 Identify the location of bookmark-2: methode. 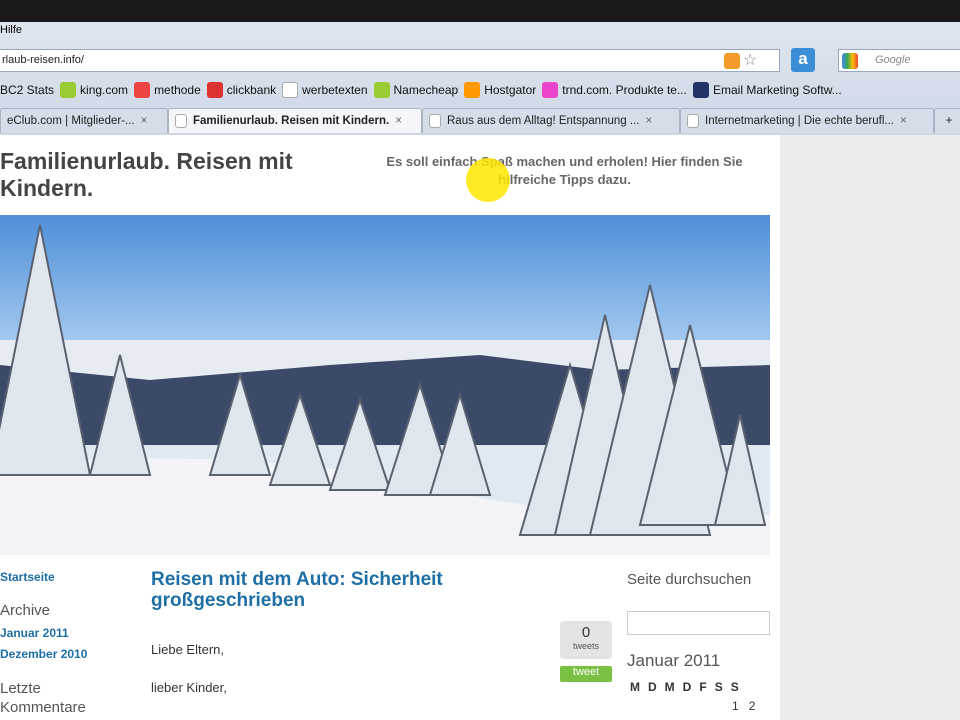
(167, 90).